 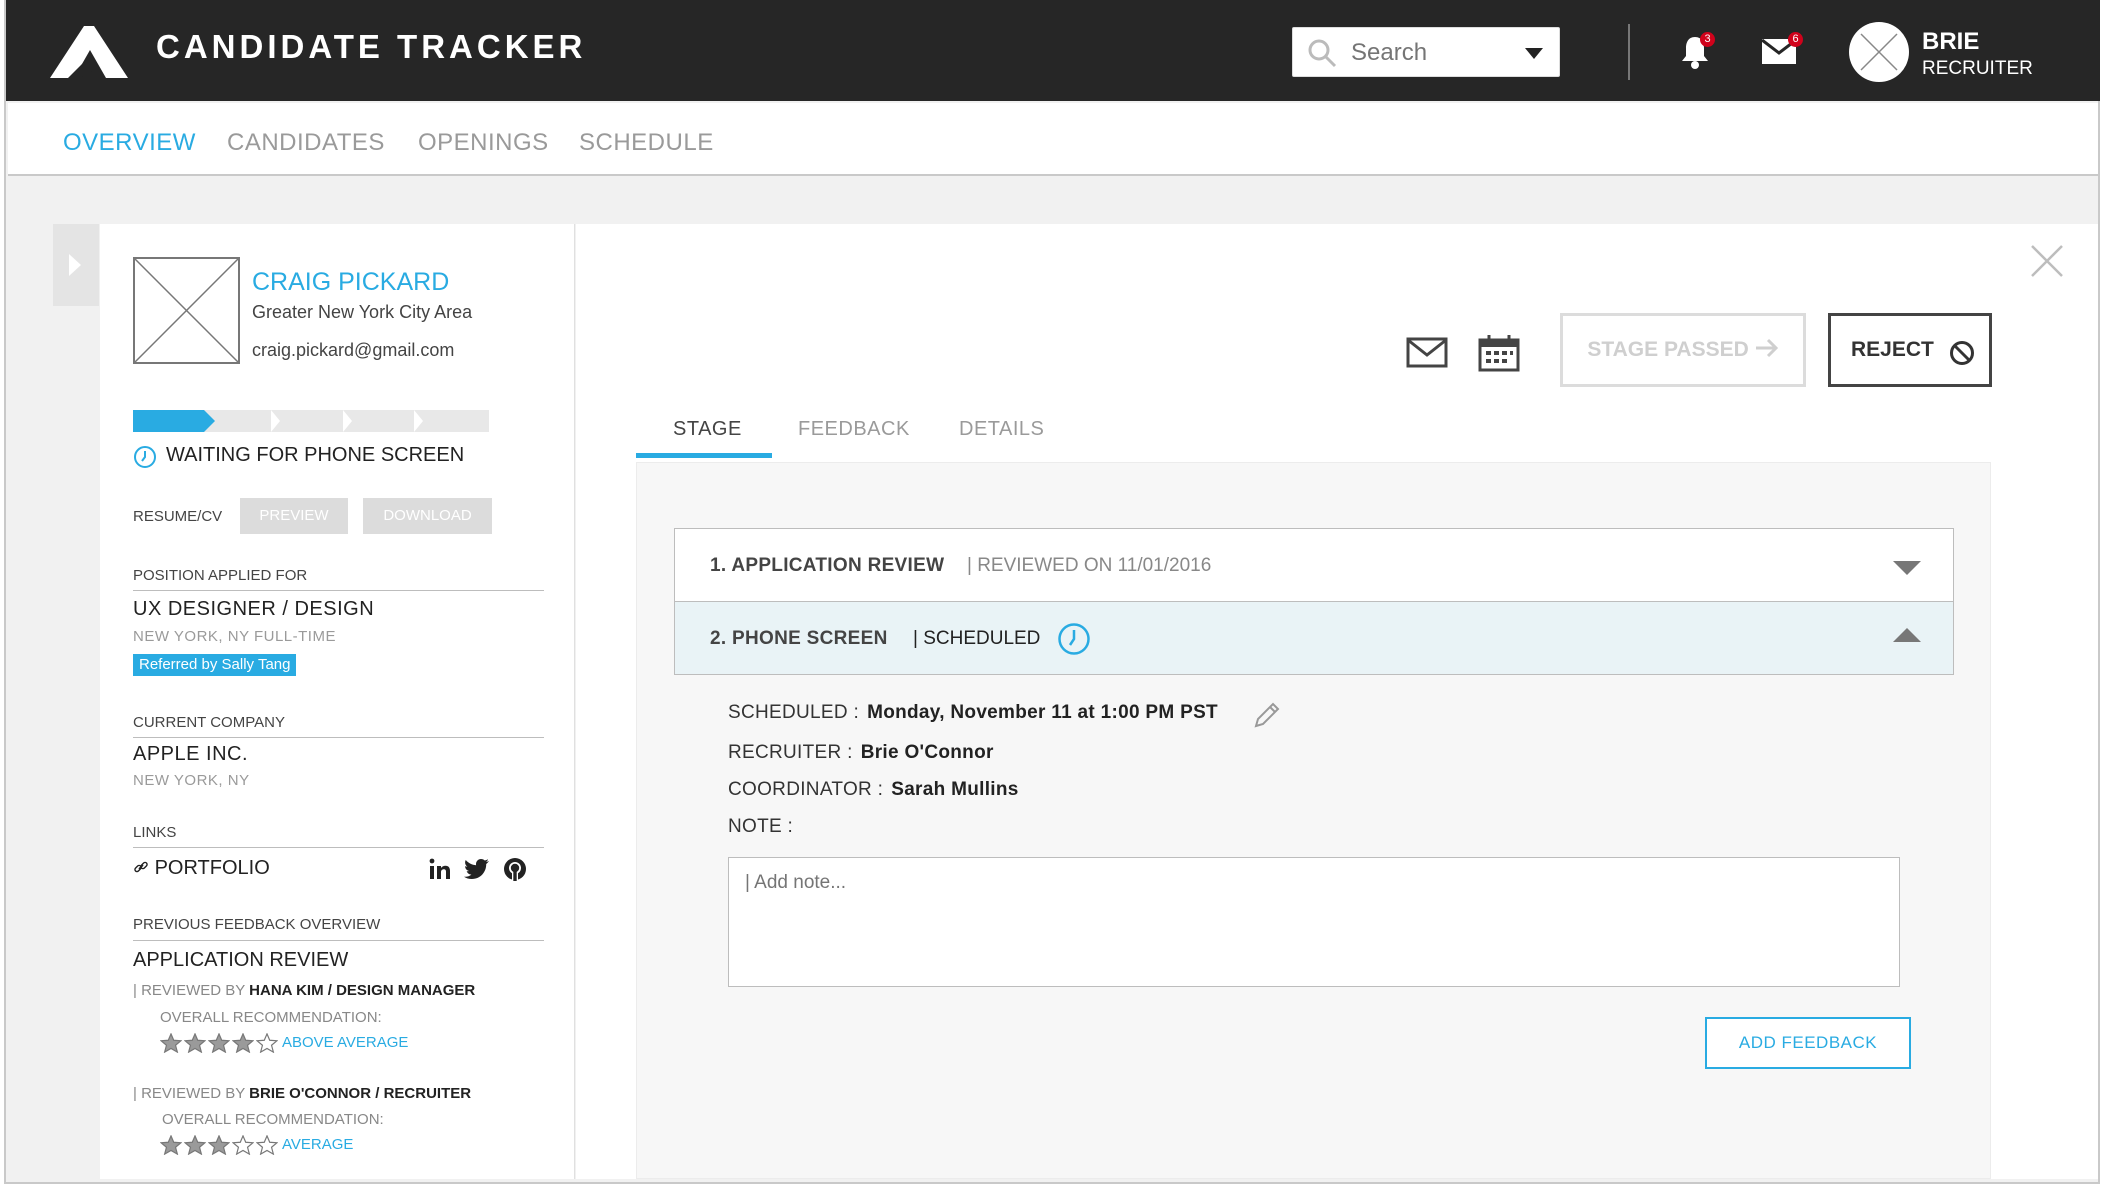 I want to click on coordinator-value: Sarah Mullins, so click(x=955, y=789).